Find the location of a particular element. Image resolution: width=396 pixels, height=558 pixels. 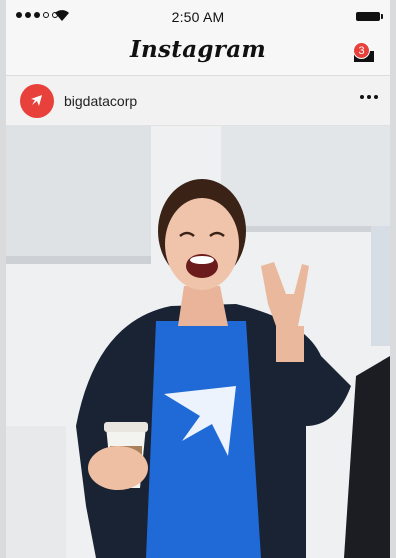

app-header: Instagram 3 is located at coordinates (198, 55).